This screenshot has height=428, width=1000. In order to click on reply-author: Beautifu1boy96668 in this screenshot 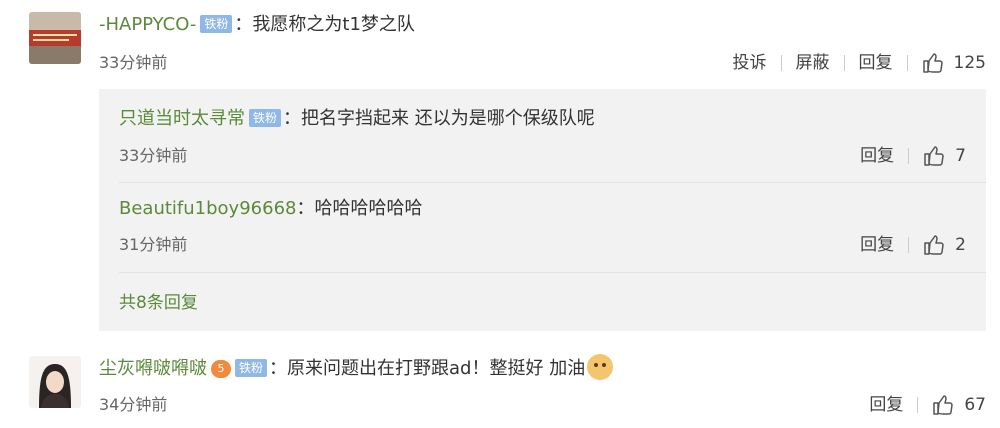, I will do `click(207, 208)`.